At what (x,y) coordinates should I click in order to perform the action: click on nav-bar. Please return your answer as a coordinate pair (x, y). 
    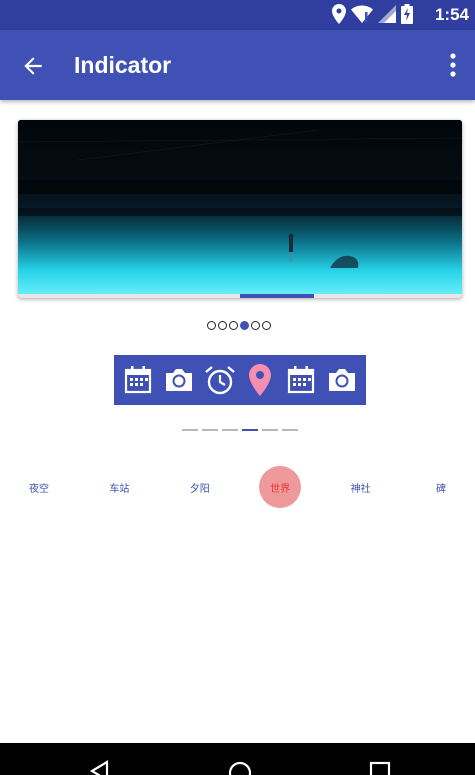
    Looking at the image, I should click on (237, 759).